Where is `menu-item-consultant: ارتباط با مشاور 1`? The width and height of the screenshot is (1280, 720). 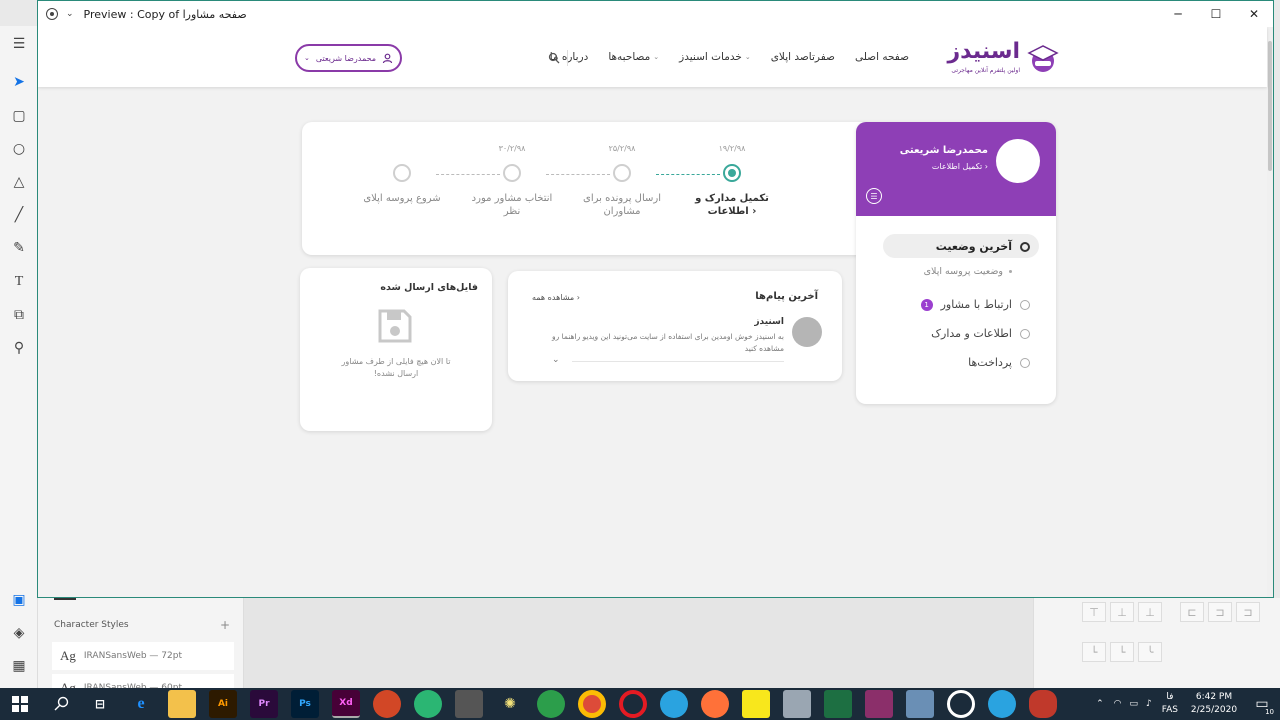 menu-item-consultant: ارتباط با مشاور 1 is located at coordinates (975, 304).